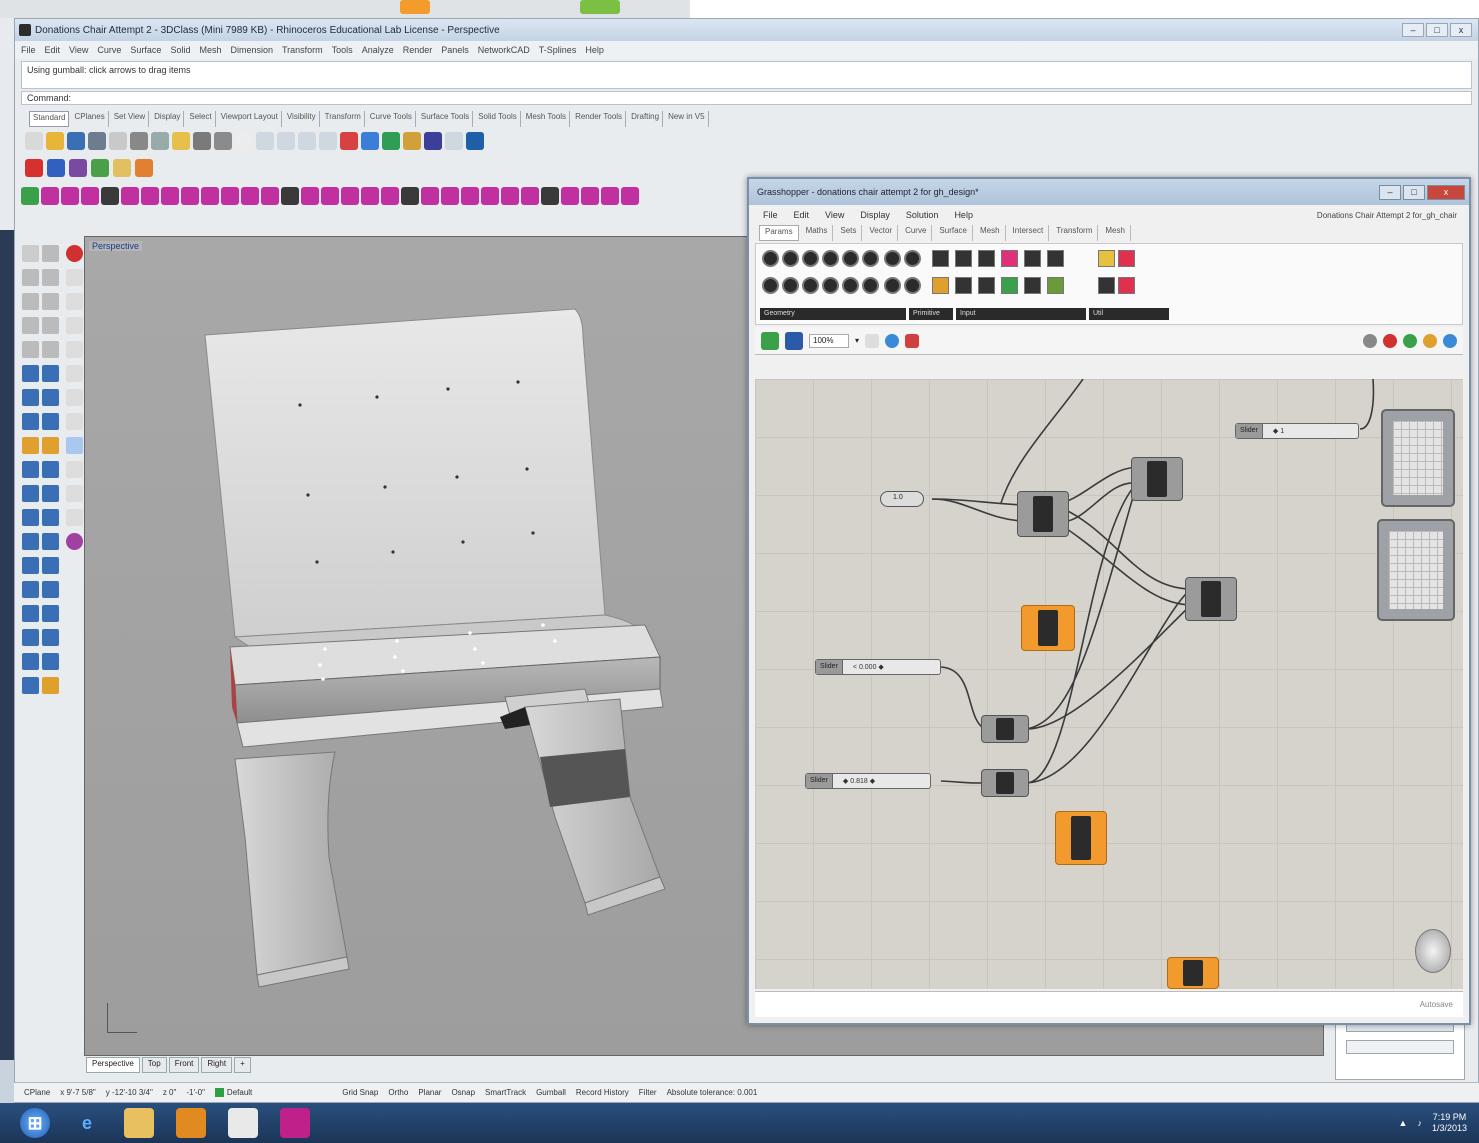 This screenshot has height=1143, width=1479. Describe the element at coordinates (746, 98) in the screenshot. I see `command-line-input: Command:` at that location.